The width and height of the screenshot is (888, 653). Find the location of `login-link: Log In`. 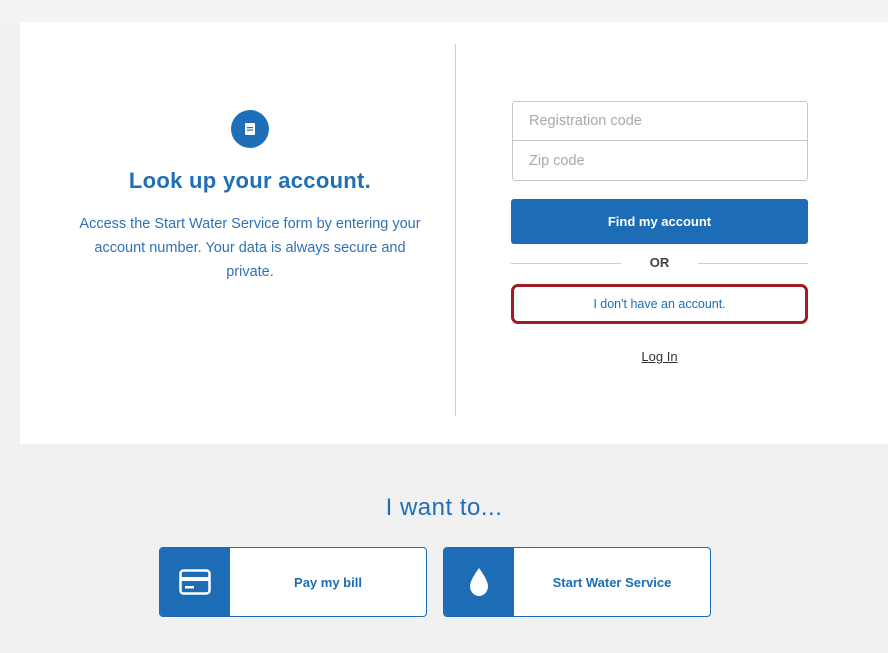

login-link: Log In is located at coordinates (659, 356).